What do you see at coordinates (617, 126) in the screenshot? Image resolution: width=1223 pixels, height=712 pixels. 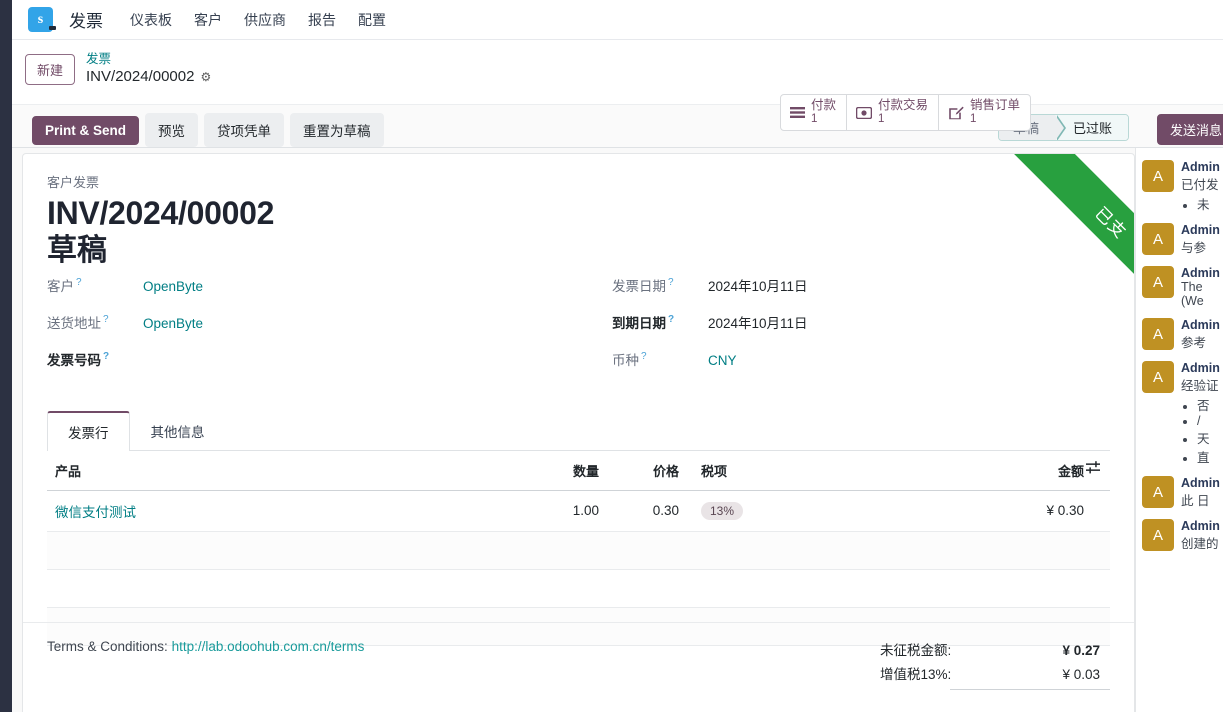 I see `action-toolbar: Print & Send 预览 贷项凭单 重置为草稿 草稿 已过账 发送消息` at bounding box center [617, 126].